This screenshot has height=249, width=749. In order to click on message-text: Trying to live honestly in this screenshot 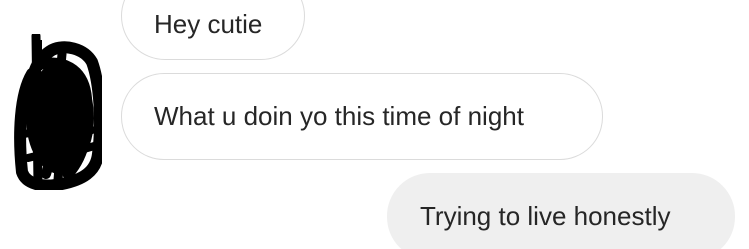, I will do `click(545, 215)`.